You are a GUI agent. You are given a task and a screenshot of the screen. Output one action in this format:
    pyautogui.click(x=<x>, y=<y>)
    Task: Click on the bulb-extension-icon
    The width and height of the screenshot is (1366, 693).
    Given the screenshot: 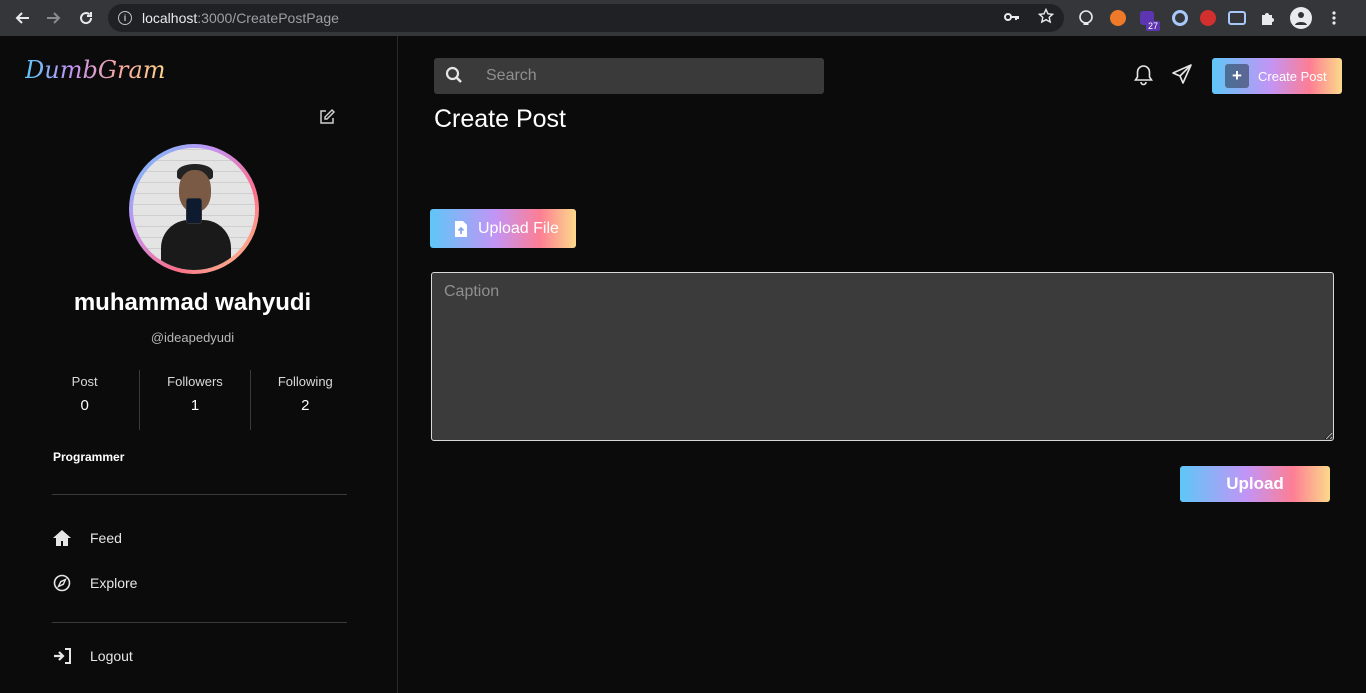 What is the action you would take?
    pyautogui.click(x=1086, y=18)
    